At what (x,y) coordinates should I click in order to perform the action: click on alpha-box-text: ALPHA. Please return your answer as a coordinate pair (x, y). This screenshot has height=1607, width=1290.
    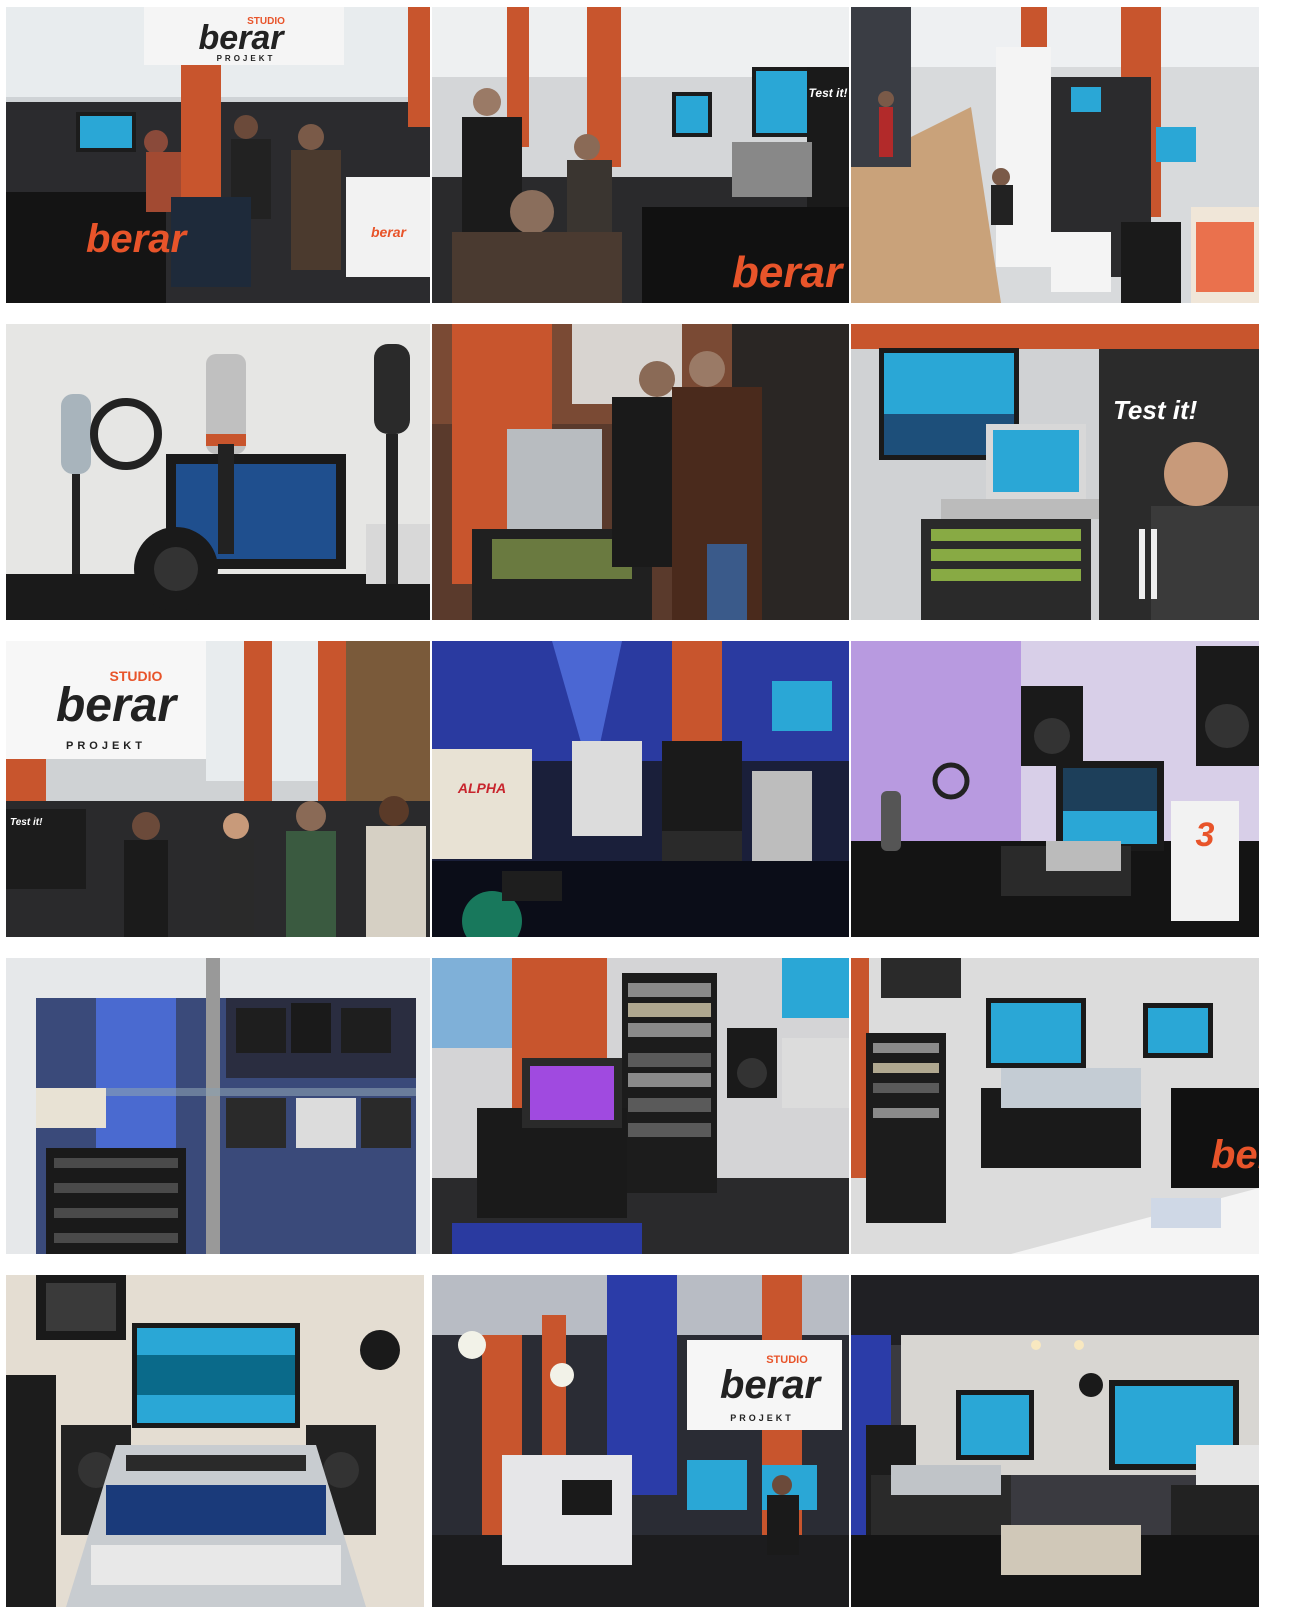
    Looking at the image, I should click on (481, 788).